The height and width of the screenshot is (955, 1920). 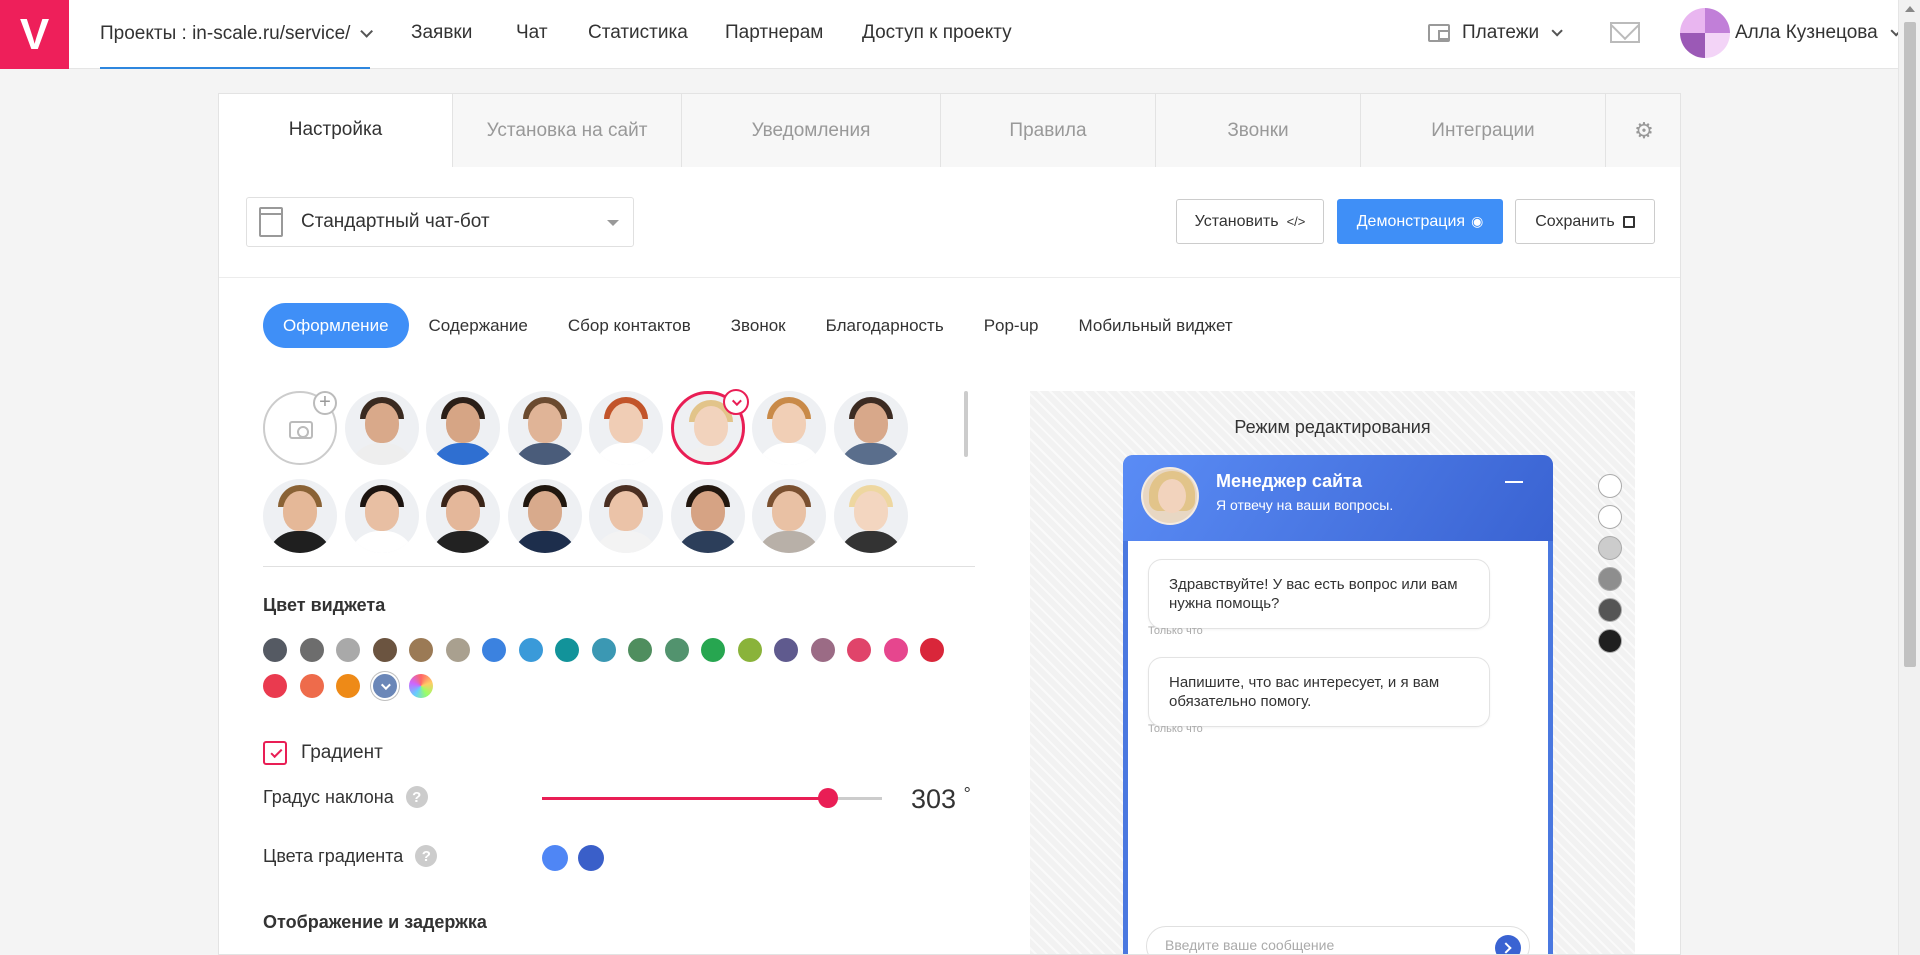 What do you see at coordinates (350, 856) in the screenshot?
I see `gradient-colors-row: Цвета градиента ?` at bounding box center [350, 856].